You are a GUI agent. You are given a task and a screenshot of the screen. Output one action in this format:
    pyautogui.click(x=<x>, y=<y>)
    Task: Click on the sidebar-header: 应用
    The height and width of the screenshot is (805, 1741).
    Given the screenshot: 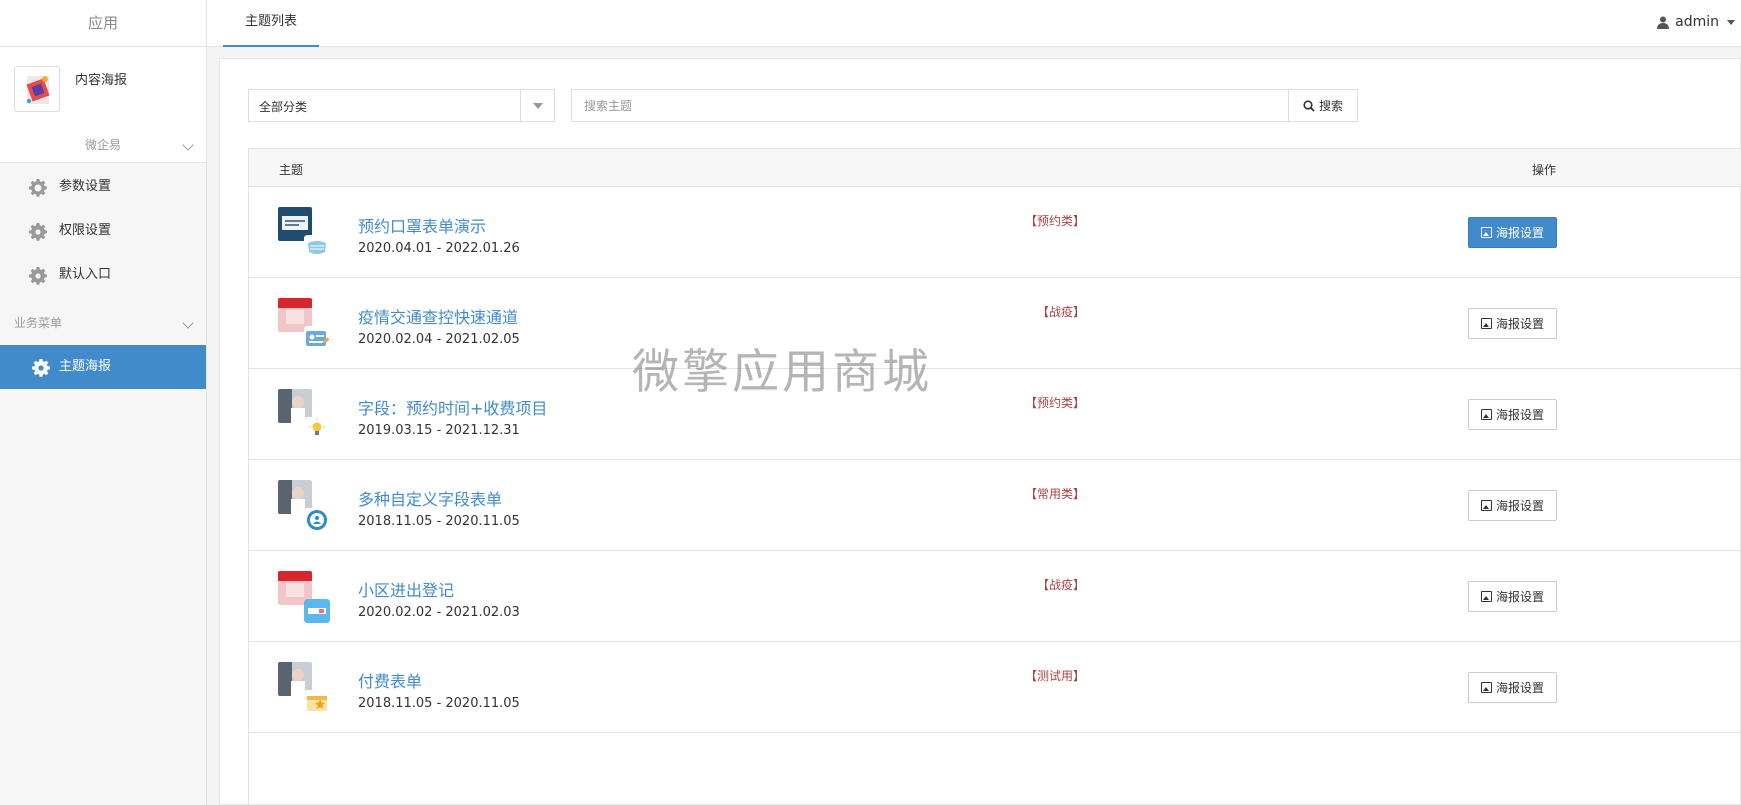 What is the action you would take?
    pyautogui.click(x=103, y=23)
    